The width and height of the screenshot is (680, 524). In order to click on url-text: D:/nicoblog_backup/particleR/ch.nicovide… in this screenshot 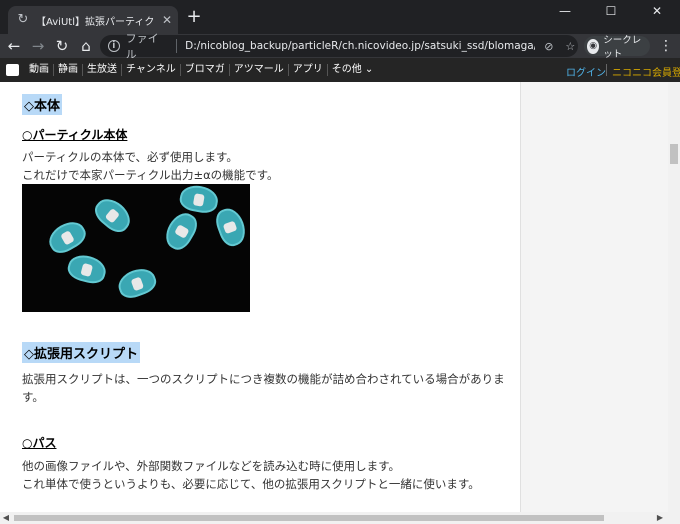, I will do `click(360, 46)`.